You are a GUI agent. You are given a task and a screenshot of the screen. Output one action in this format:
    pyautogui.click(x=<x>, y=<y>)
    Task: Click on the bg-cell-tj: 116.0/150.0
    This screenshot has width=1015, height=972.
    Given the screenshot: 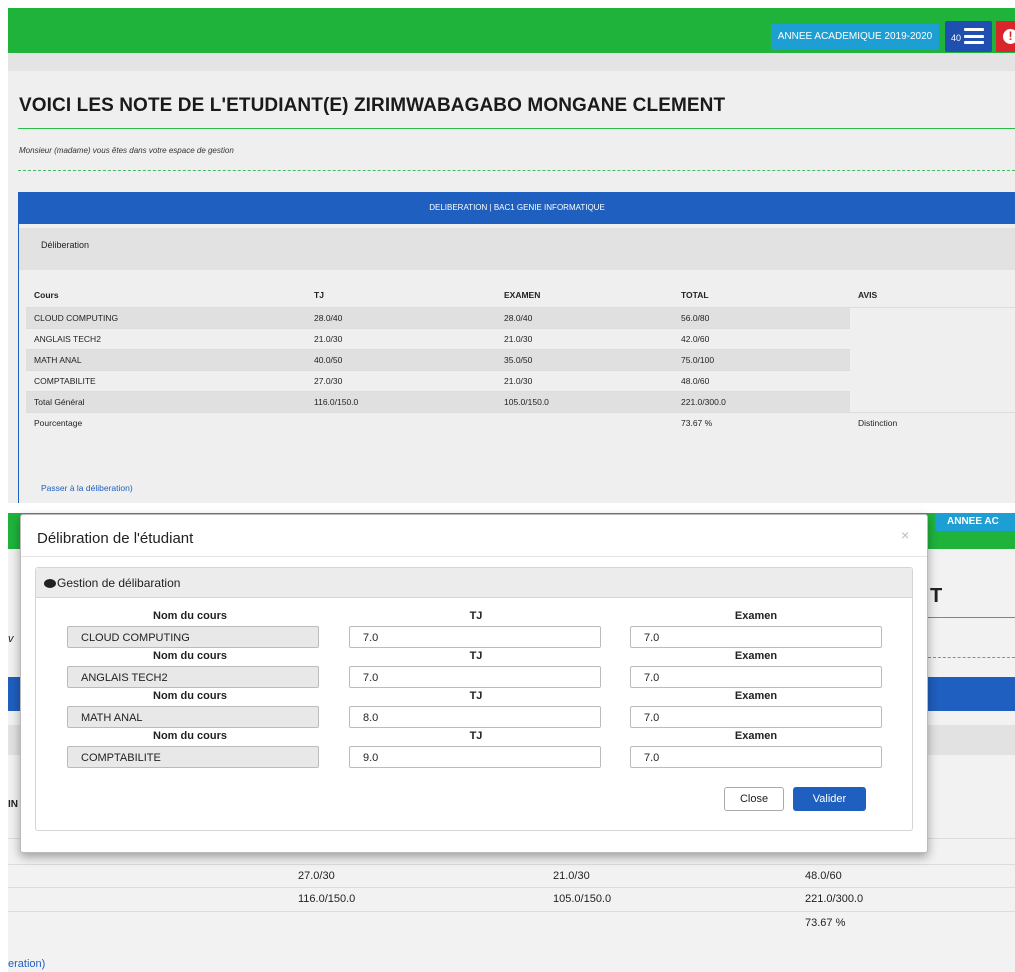 What is the action you would take?
    pyautogui.click(x=327, y=899)
    